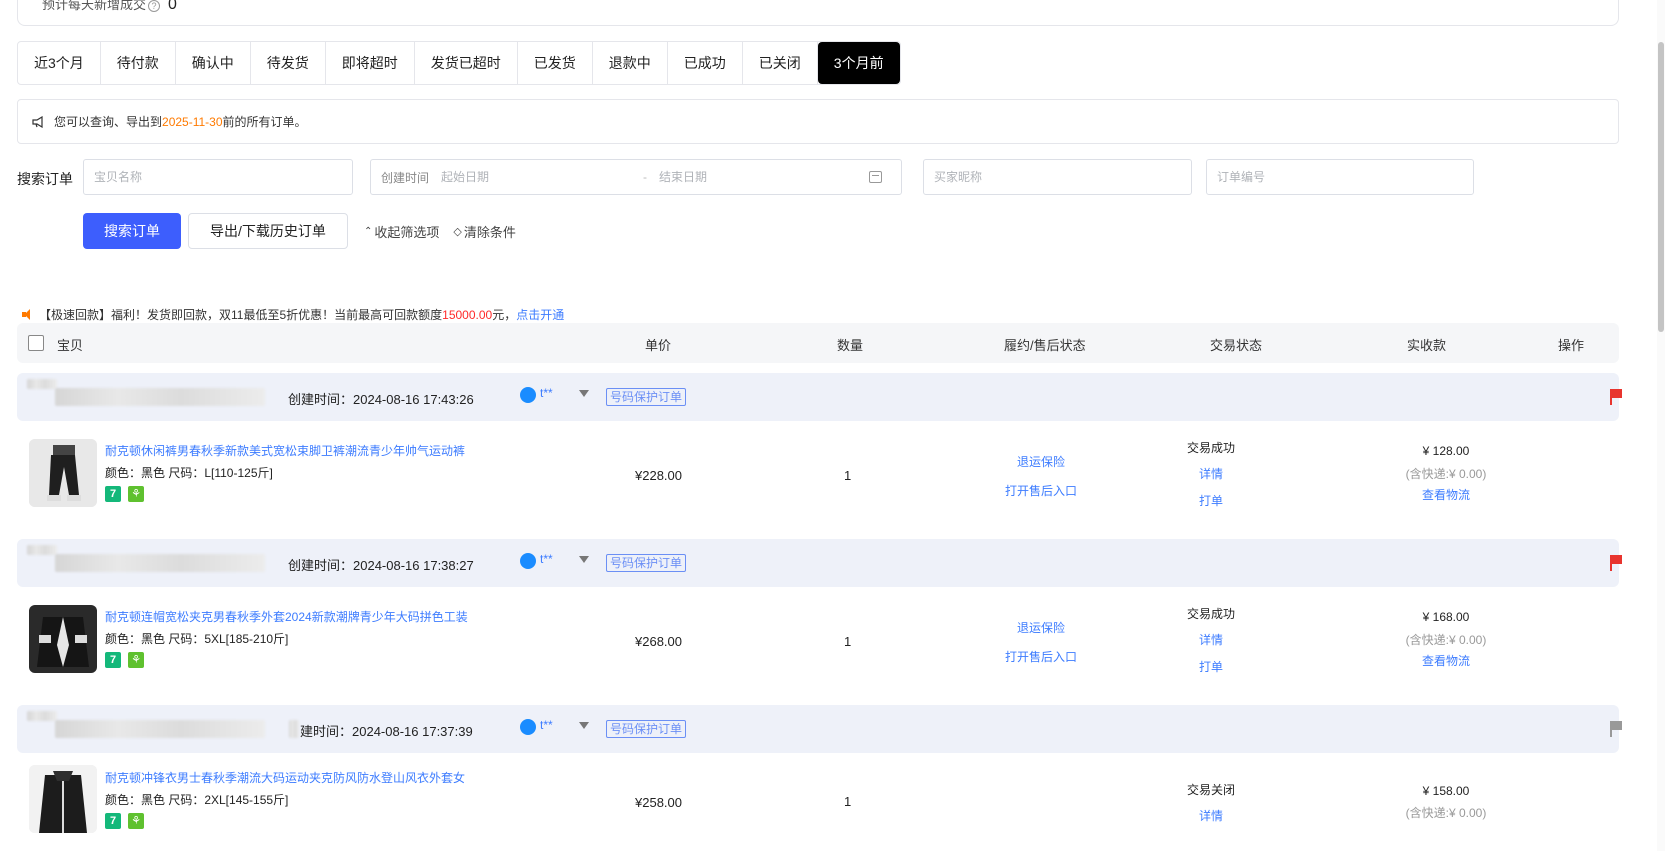 Image resolution: width=1665 pixels, height=851 pixels. I want to click on tab-shipment-overdue: 发货已超时, so click(466, 63).